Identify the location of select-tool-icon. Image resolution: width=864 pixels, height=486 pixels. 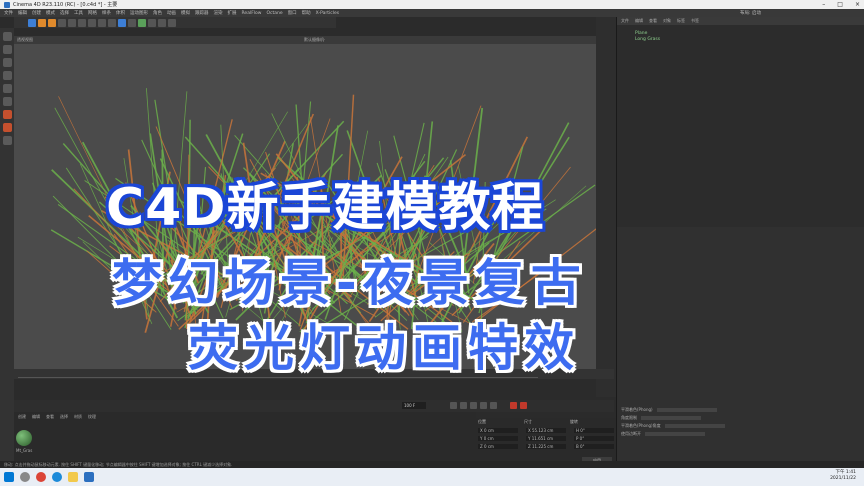
(62, 22).